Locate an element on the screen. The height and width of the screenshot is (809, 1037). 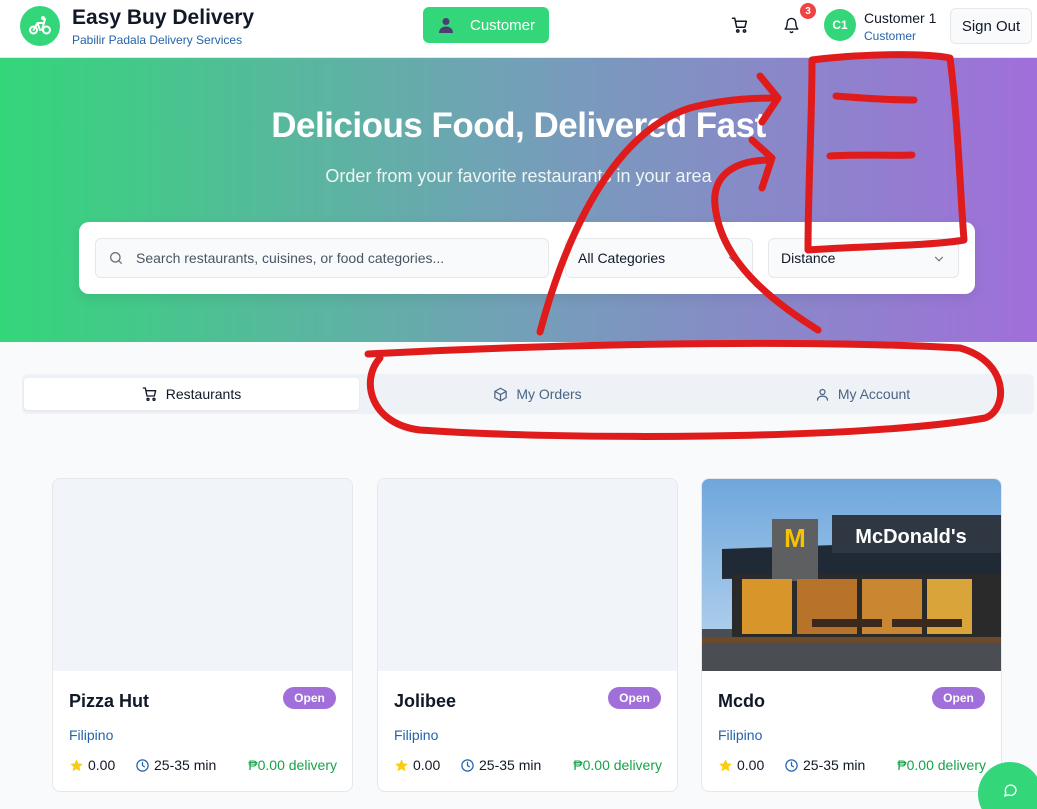
search-box is located at coordinates (322, 258).